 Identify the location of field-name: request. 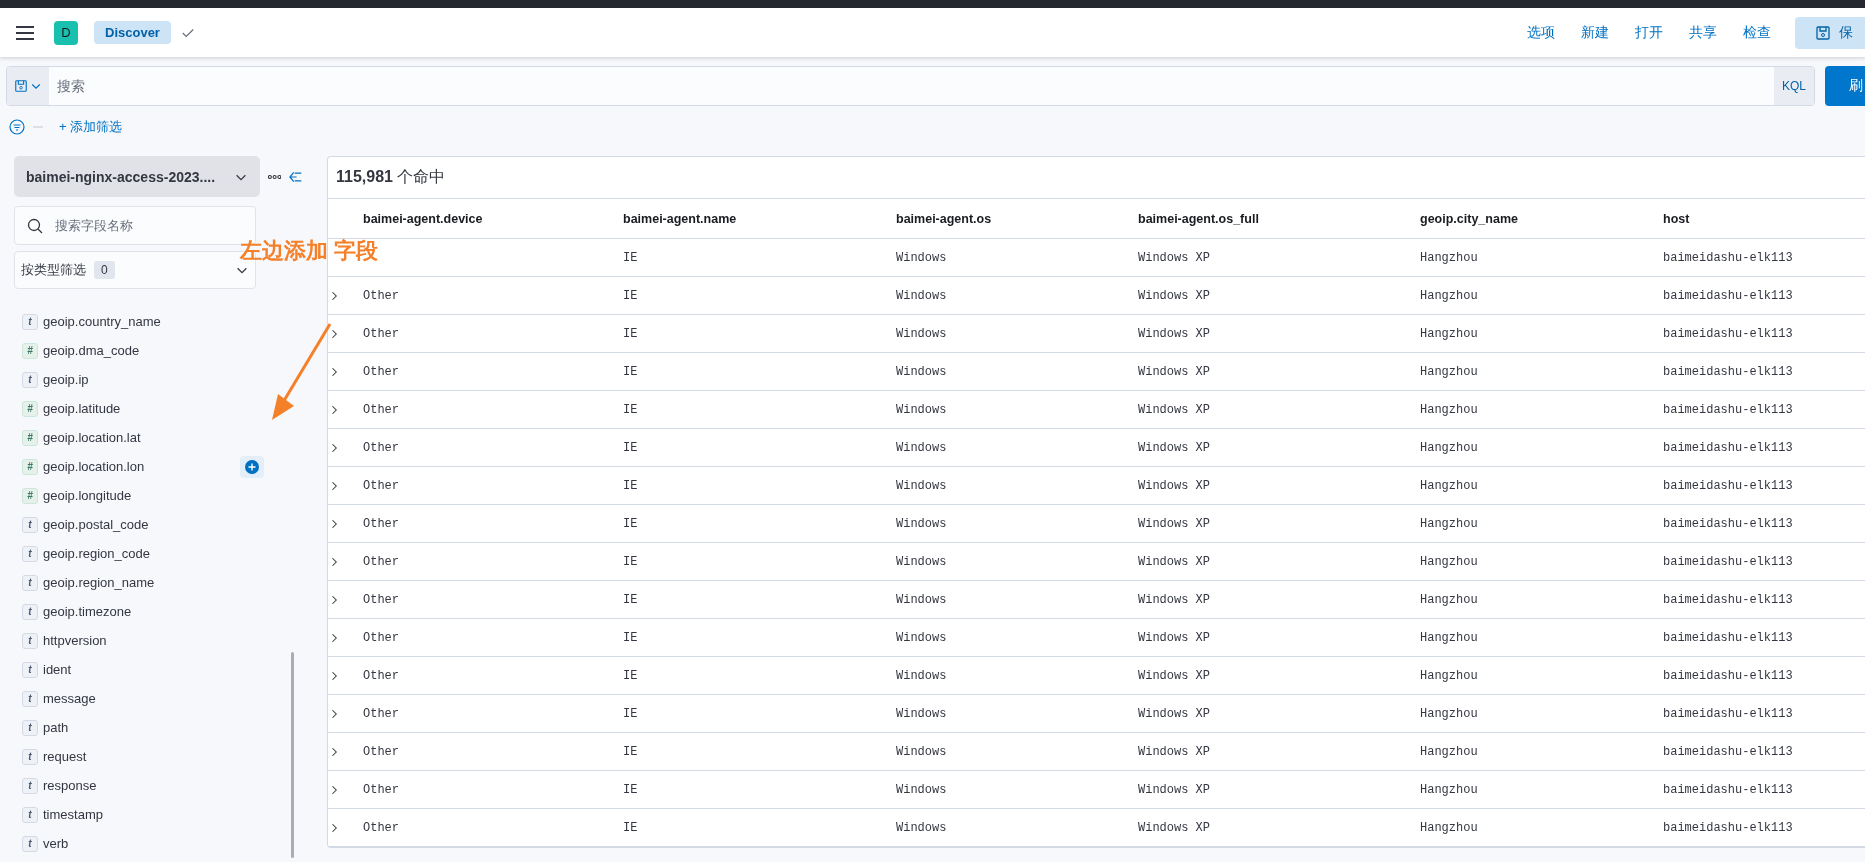
(65, 756).